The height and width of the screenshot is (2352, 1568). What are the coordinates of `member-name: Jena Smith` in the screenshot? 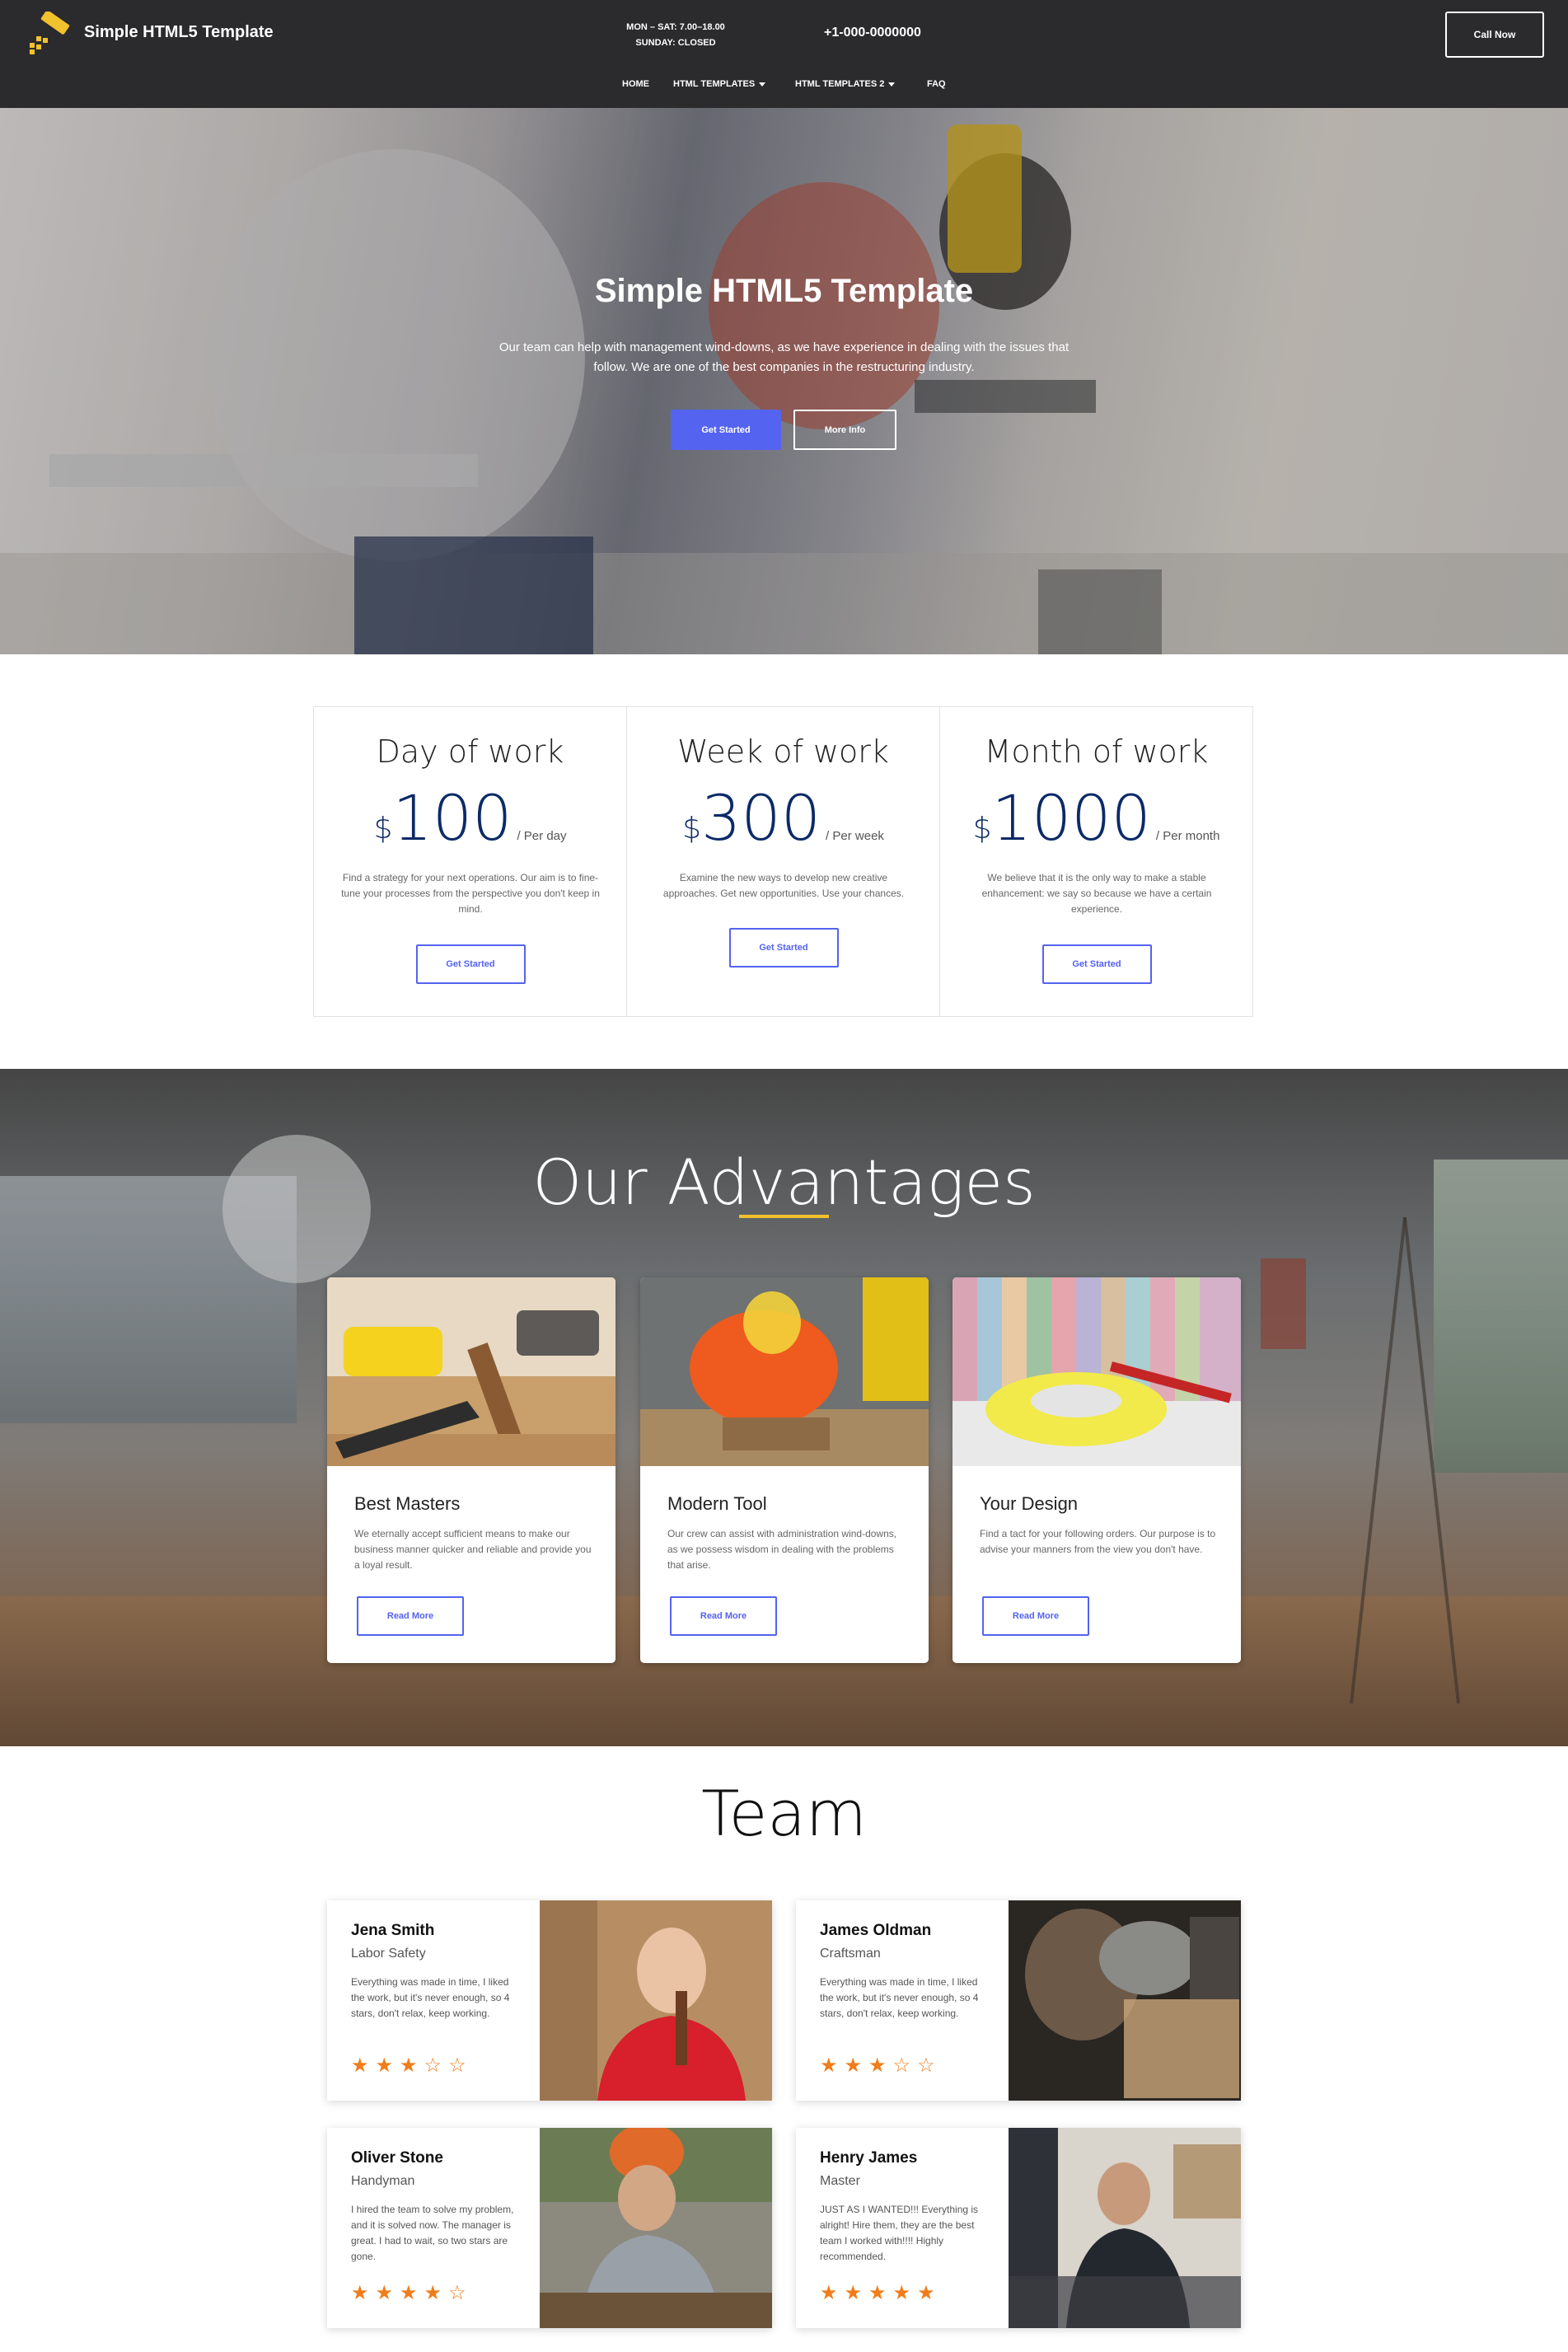 It's located at (393, 1930).